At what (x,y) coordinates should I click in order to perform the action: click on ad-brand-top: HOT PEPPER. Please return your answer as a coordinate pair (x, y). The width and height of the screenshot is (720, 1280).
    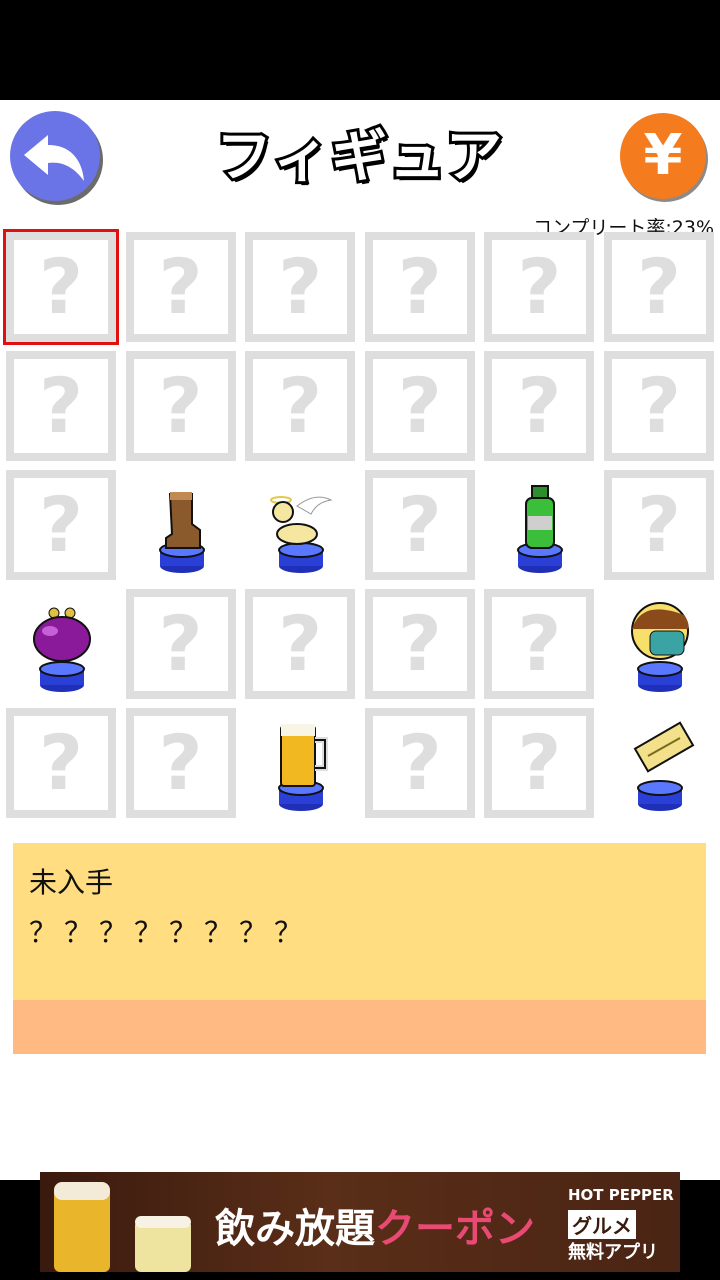
    Looking at the image, I should click on (621, 1195).